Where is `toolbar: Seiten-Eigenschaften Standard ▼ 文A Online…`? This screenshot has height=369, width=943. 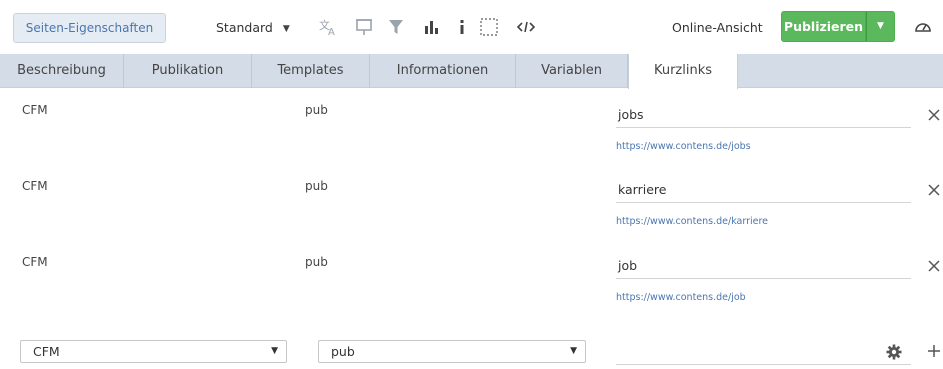
toolbar: Seiten-Eigenschaften Standard ▼ 文A Online… is located at coordinates (471, 27).